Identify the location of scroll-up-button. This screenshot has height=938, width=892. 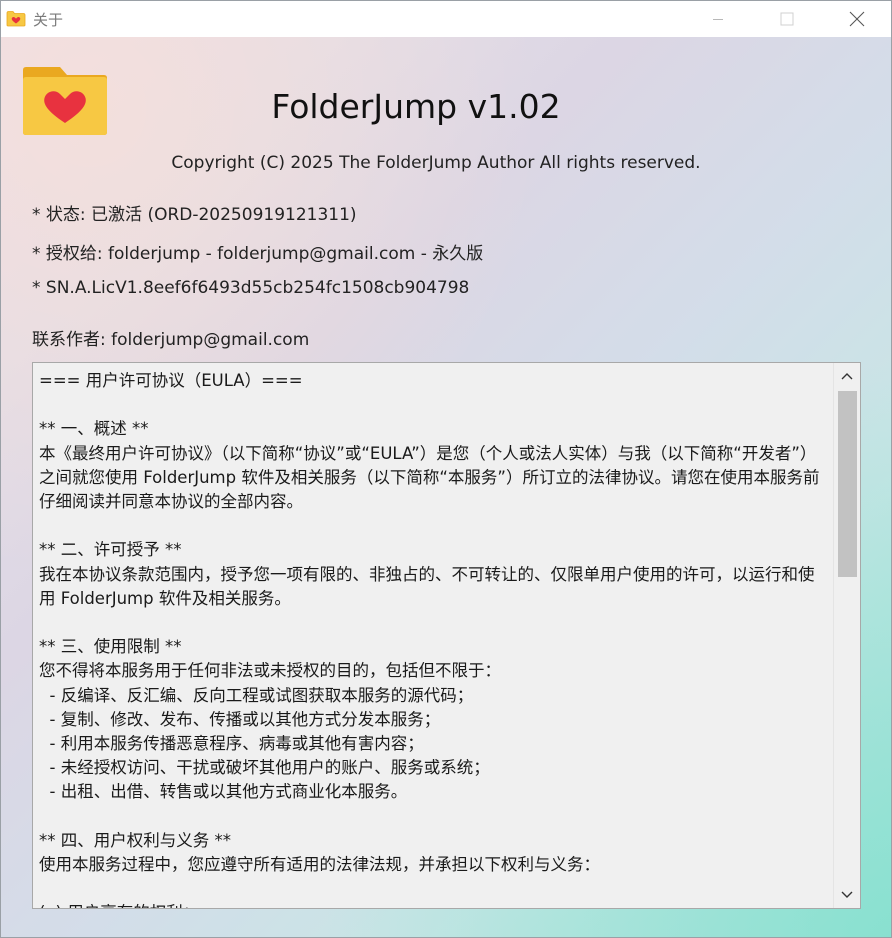
(847, 376).